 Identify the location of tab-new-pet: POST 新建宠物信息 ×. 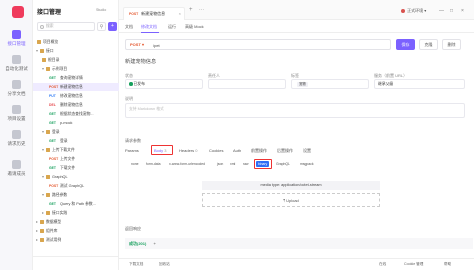
(154, 13).